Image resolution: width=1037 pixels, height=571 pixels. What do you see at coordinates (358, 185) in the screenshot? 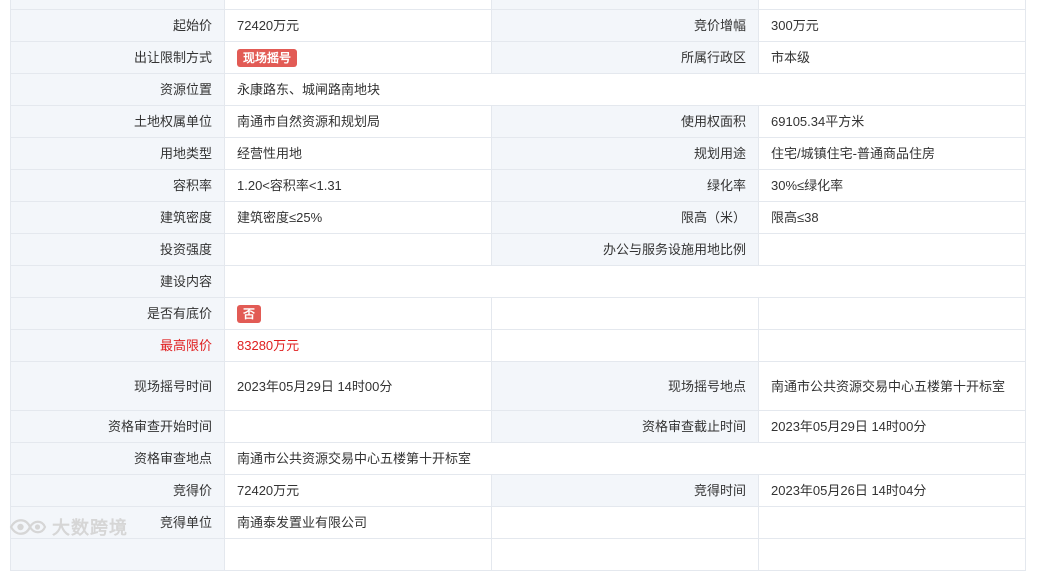
I see `far-value: 1.20<容积率<1.31` at bounding box center [358, 185].